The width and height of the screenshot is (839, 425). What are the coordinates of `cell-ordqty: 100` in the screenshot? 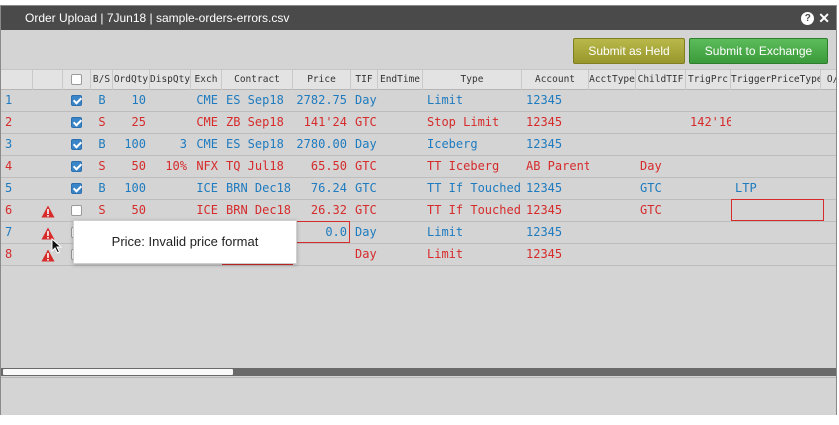 It's located at (131, 188).